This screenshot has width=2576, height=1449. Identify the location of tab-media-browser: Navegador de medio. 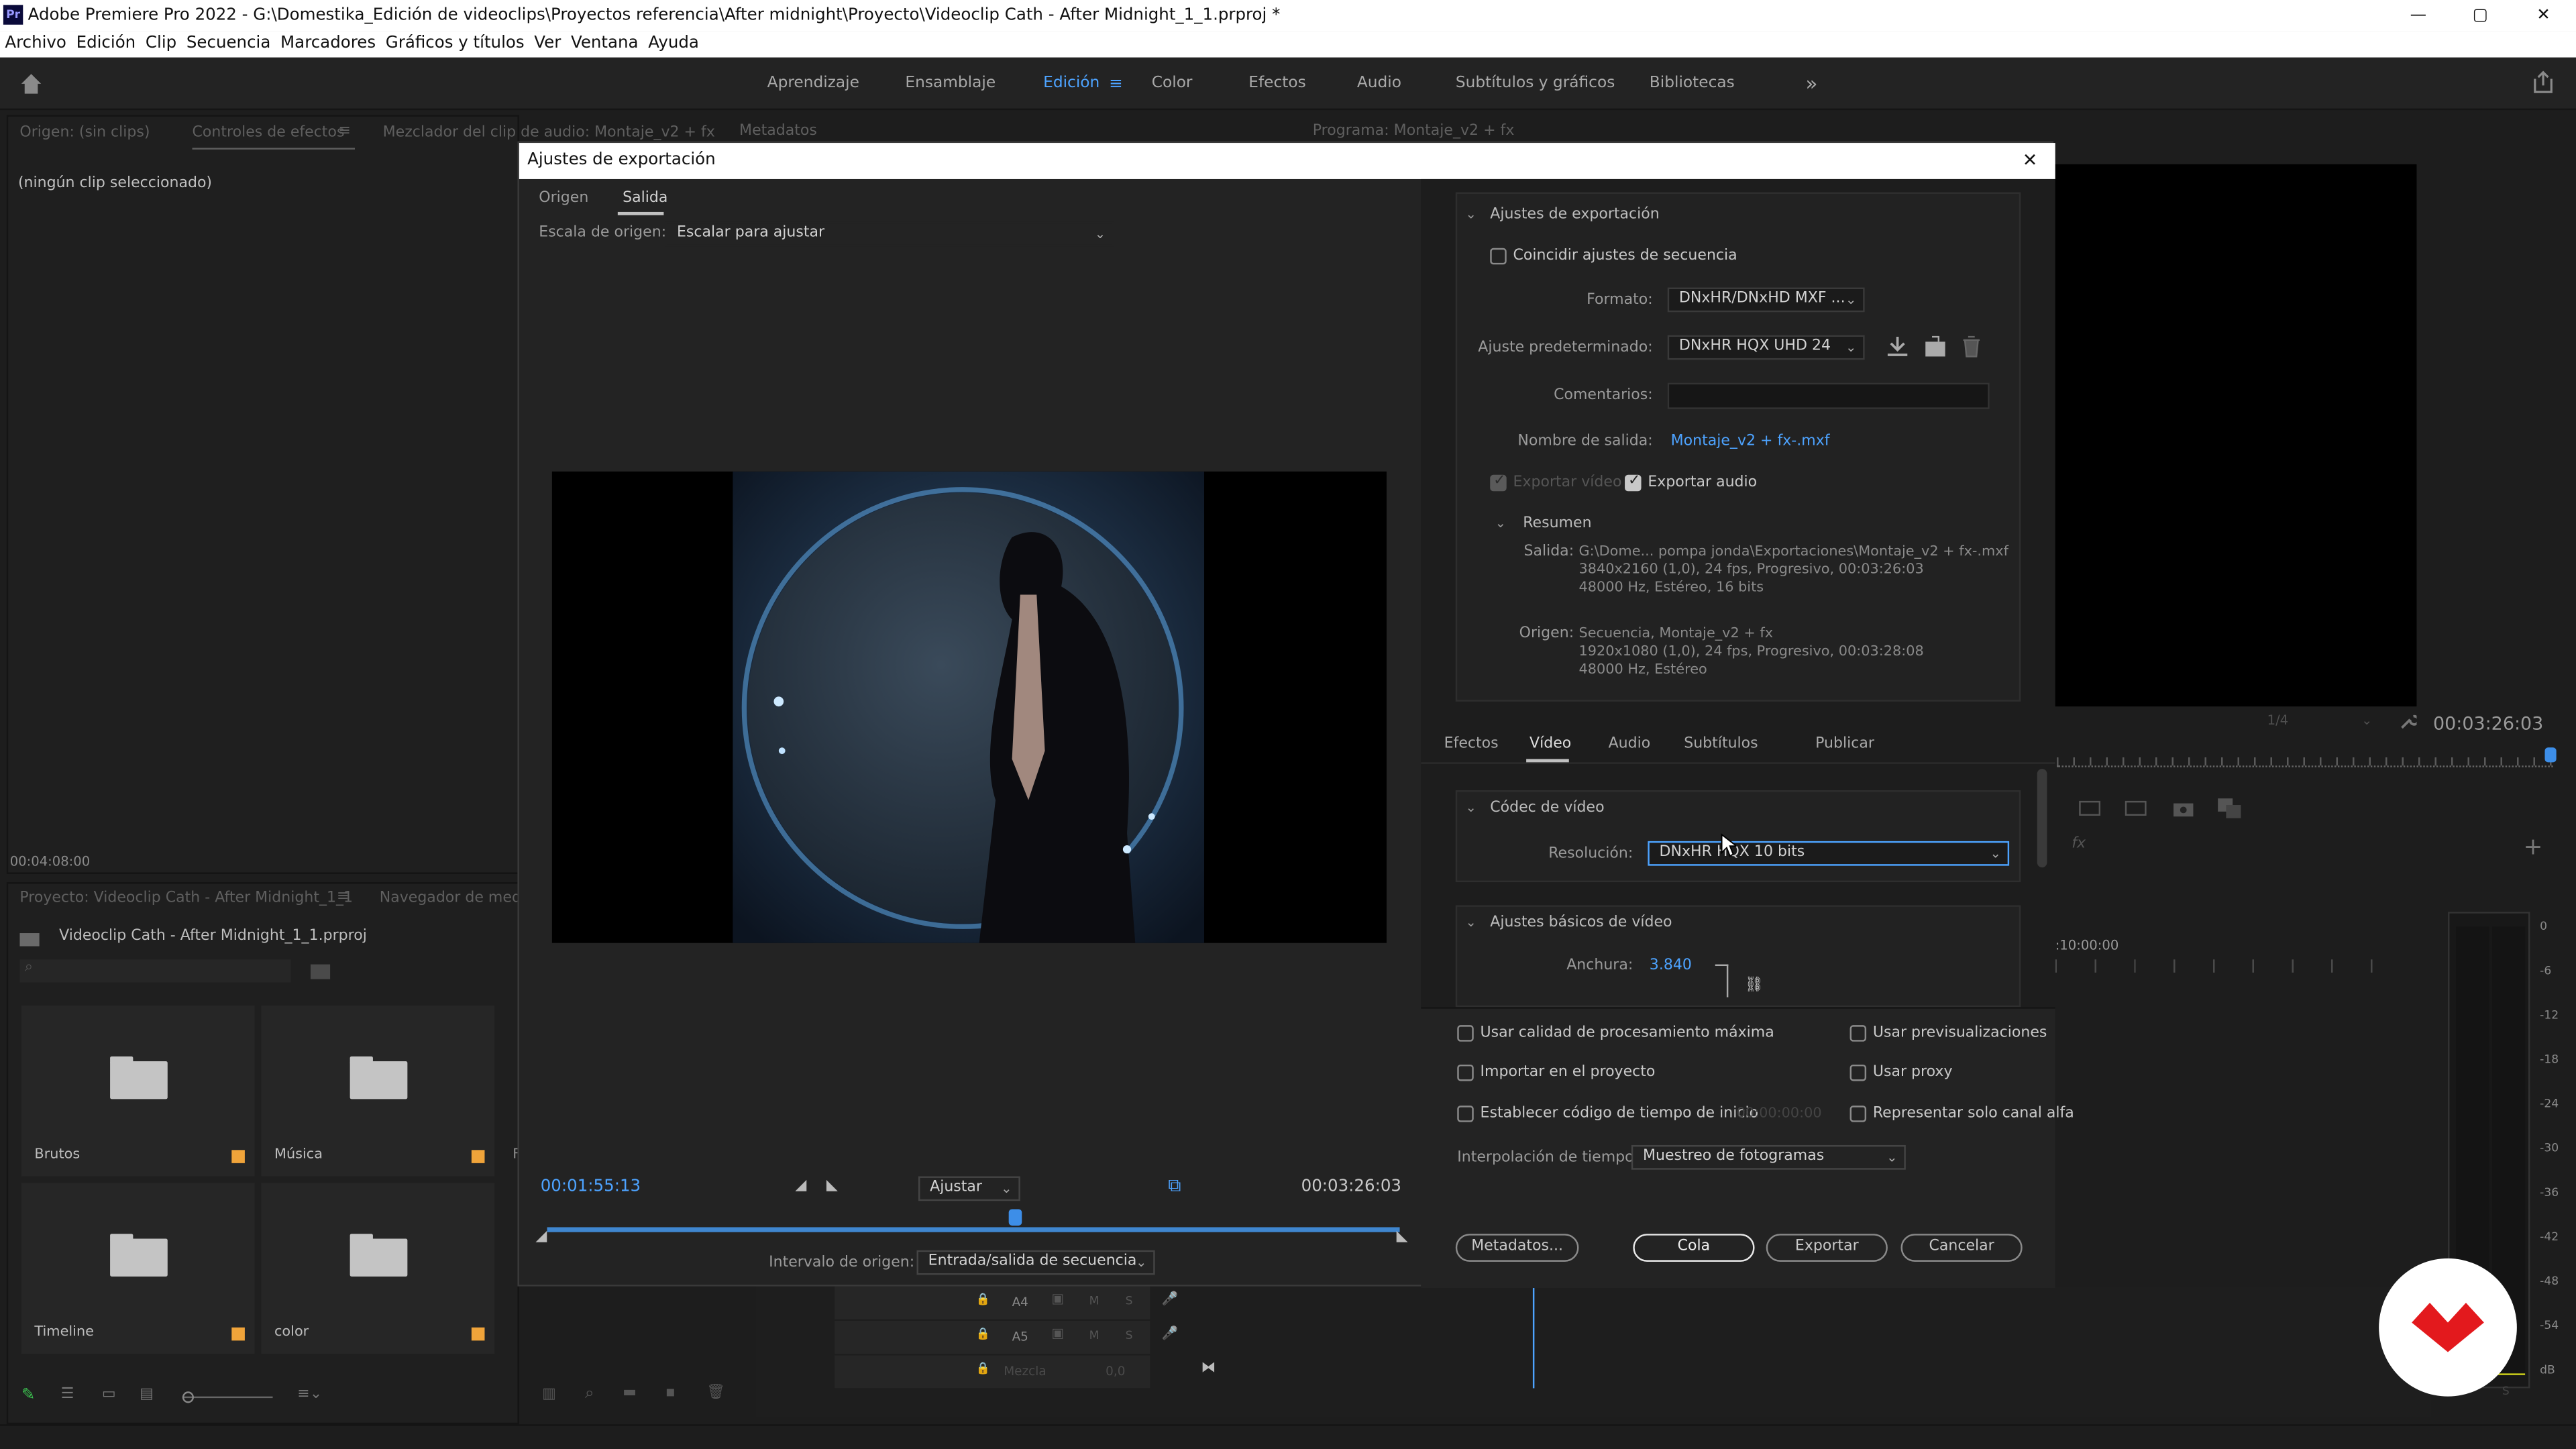
(457, 898).